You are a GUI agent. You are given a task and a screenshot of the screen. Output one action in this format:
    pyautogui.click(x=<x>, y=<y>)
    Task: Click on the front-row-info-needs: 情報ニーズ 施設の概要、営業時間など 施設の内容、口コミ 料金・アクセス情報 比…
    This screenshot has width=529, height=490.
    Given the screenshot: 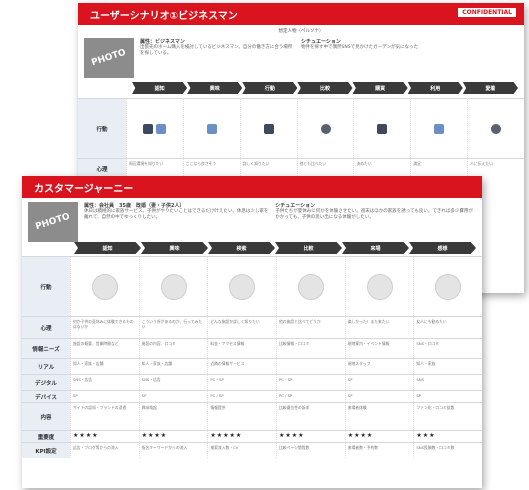 What is the action you would take?
    pyautogui.click(x=252, y=348)
    